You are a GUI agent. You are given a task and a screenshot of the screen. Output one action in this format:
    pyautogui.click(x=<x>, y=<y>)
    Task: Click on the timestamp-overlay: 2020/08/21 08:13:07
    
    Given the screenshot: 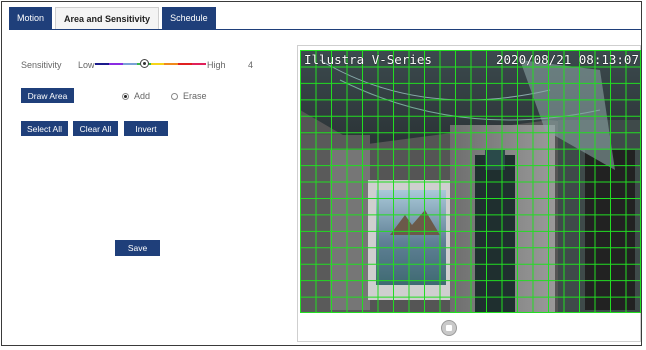 What is the action you would take?
    pyautogui.click(x=567, y=59)
    